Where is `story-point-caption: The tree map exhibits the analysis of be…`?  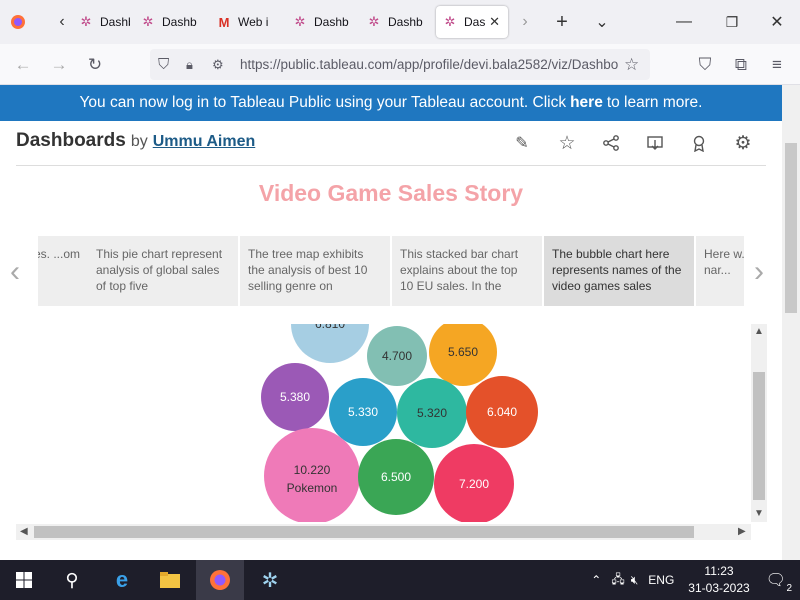
story-point-caption: The tree map exhibits the analysis of be… is located at coordinates (315, 271).